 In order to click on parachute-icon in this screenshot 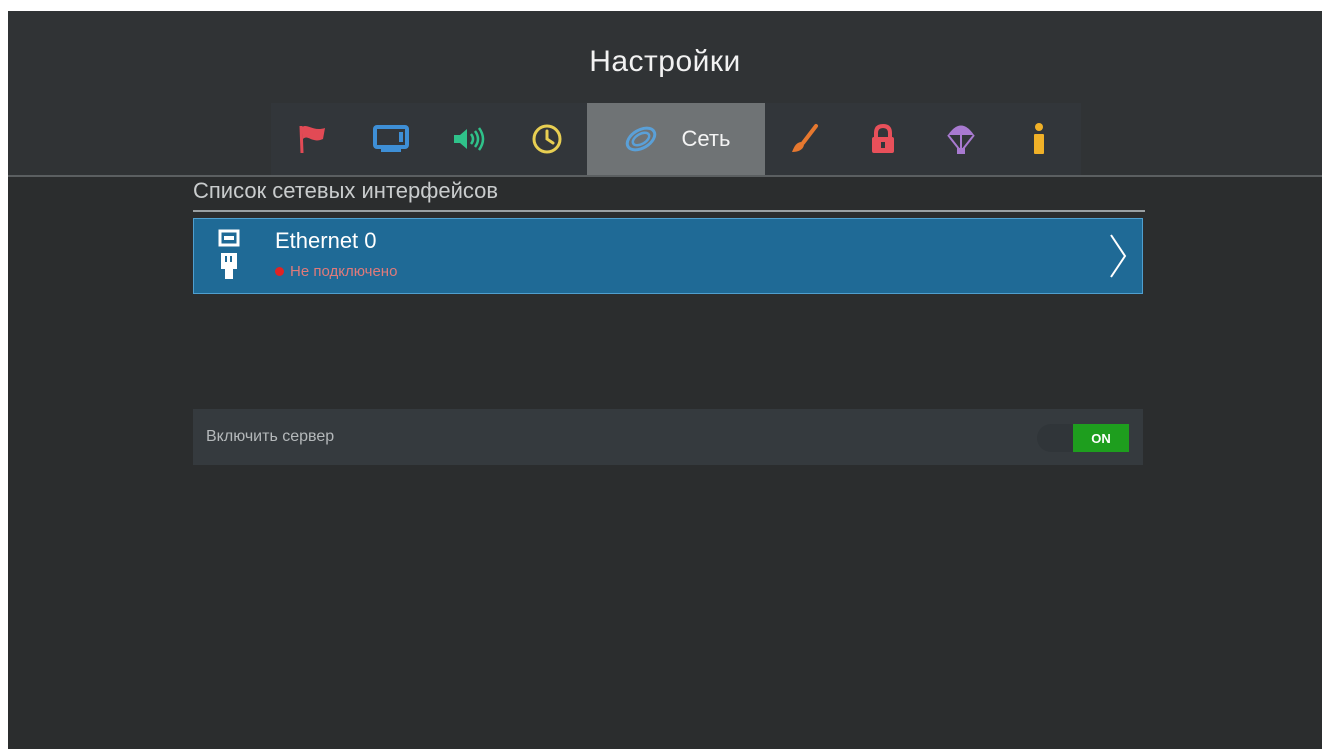, I will do `click(961, 139)`.